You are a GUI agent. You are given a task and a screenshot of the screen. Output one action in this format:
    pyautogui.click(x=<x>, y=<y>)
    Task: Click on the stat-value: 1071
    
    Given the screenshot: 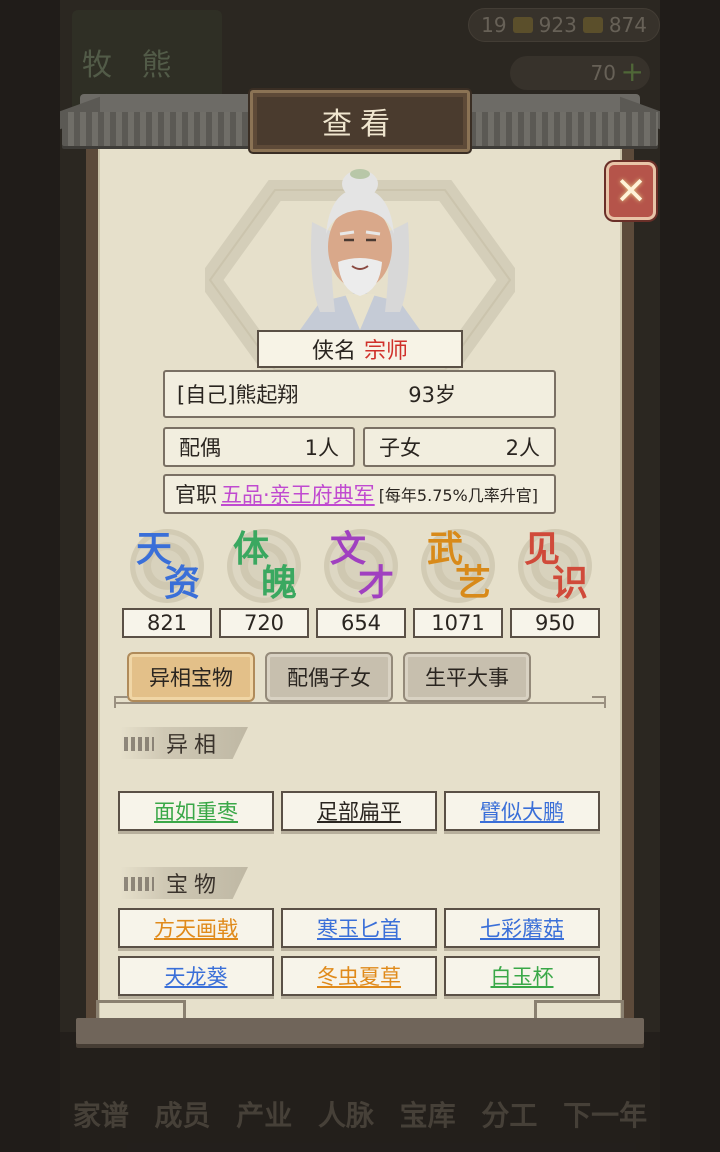 What is the action you would take?
    pyautogui.click(x=458, y=623)
    